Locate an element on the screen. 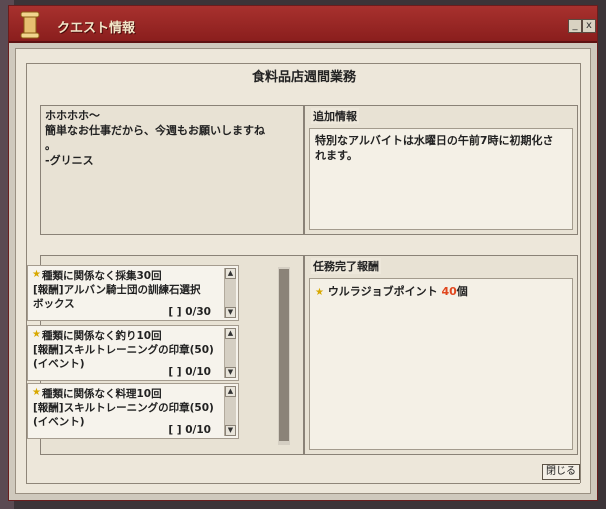 This screenshot has height=509, width=606. task-list-scrollbar is located at coordinates (284, 356).